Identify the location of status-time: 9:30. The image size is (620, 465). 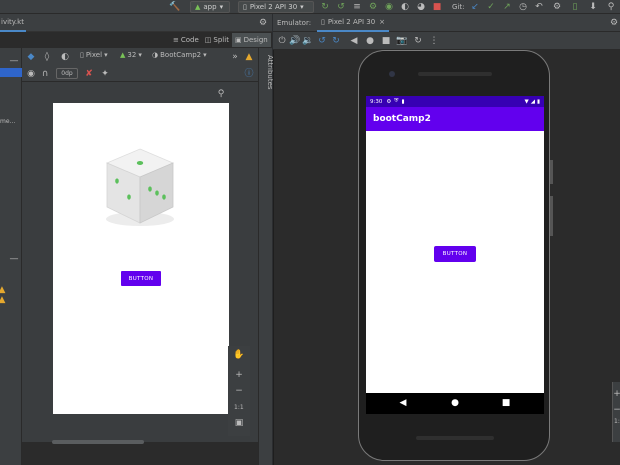
(376, 101).